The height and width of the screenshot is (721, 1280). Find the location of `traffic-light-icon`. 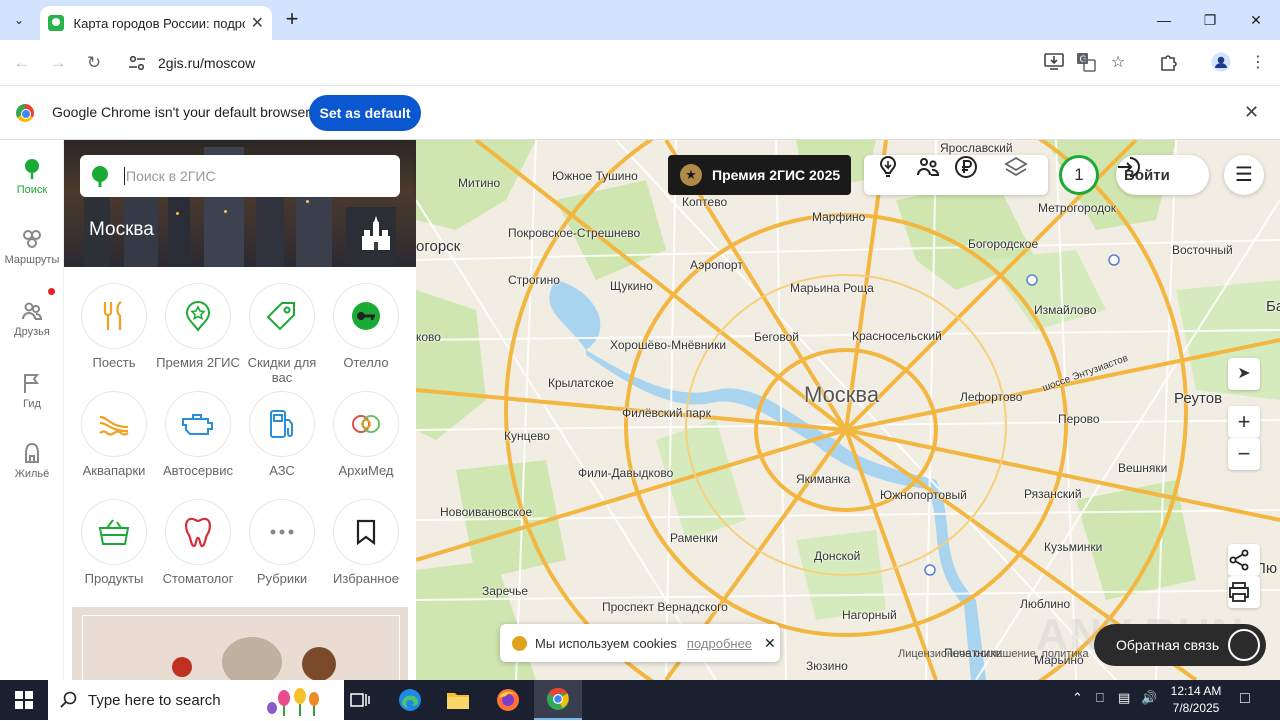

traffic-light-icon is located at coordinates (888, 167).